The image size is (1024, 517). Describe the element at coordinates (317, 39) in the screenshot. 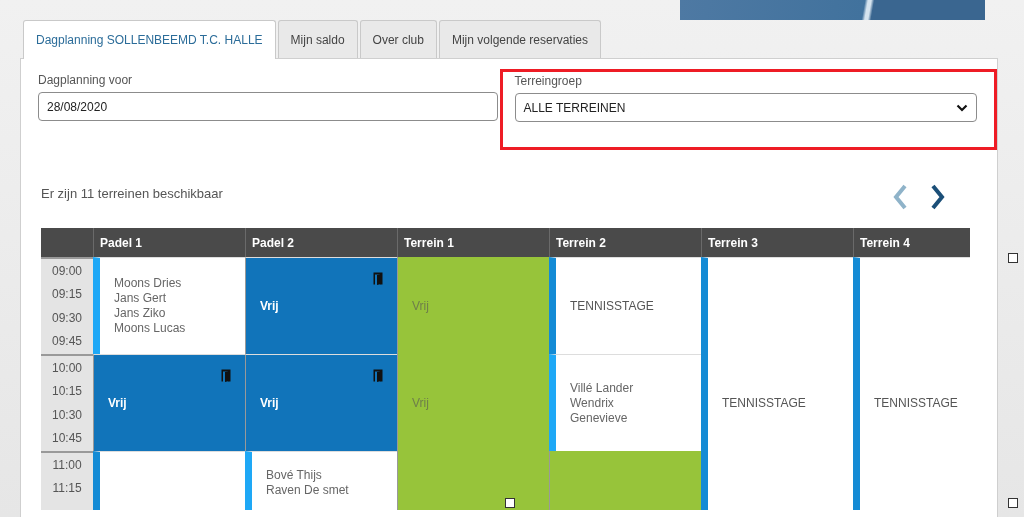

I see `tab: Mijn saldo` at that location.